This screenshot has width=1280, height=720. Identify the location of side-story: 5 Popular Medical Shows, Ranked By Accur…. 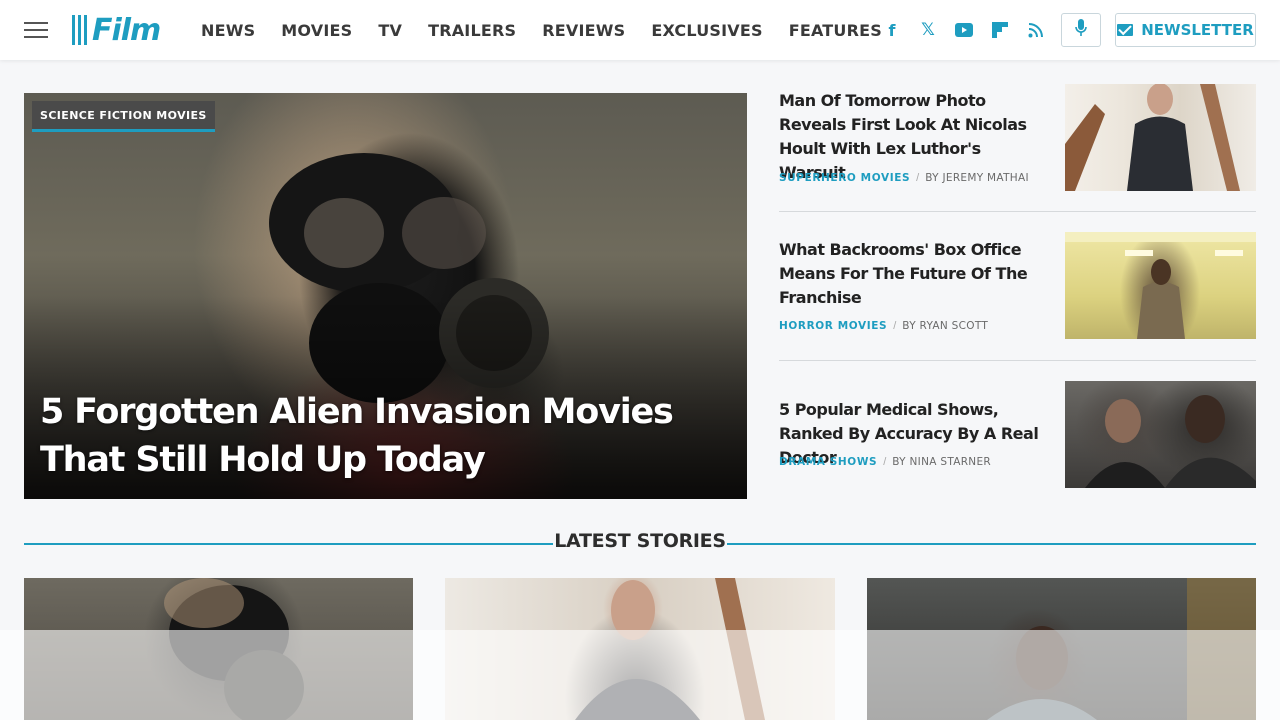
(1017, 443).